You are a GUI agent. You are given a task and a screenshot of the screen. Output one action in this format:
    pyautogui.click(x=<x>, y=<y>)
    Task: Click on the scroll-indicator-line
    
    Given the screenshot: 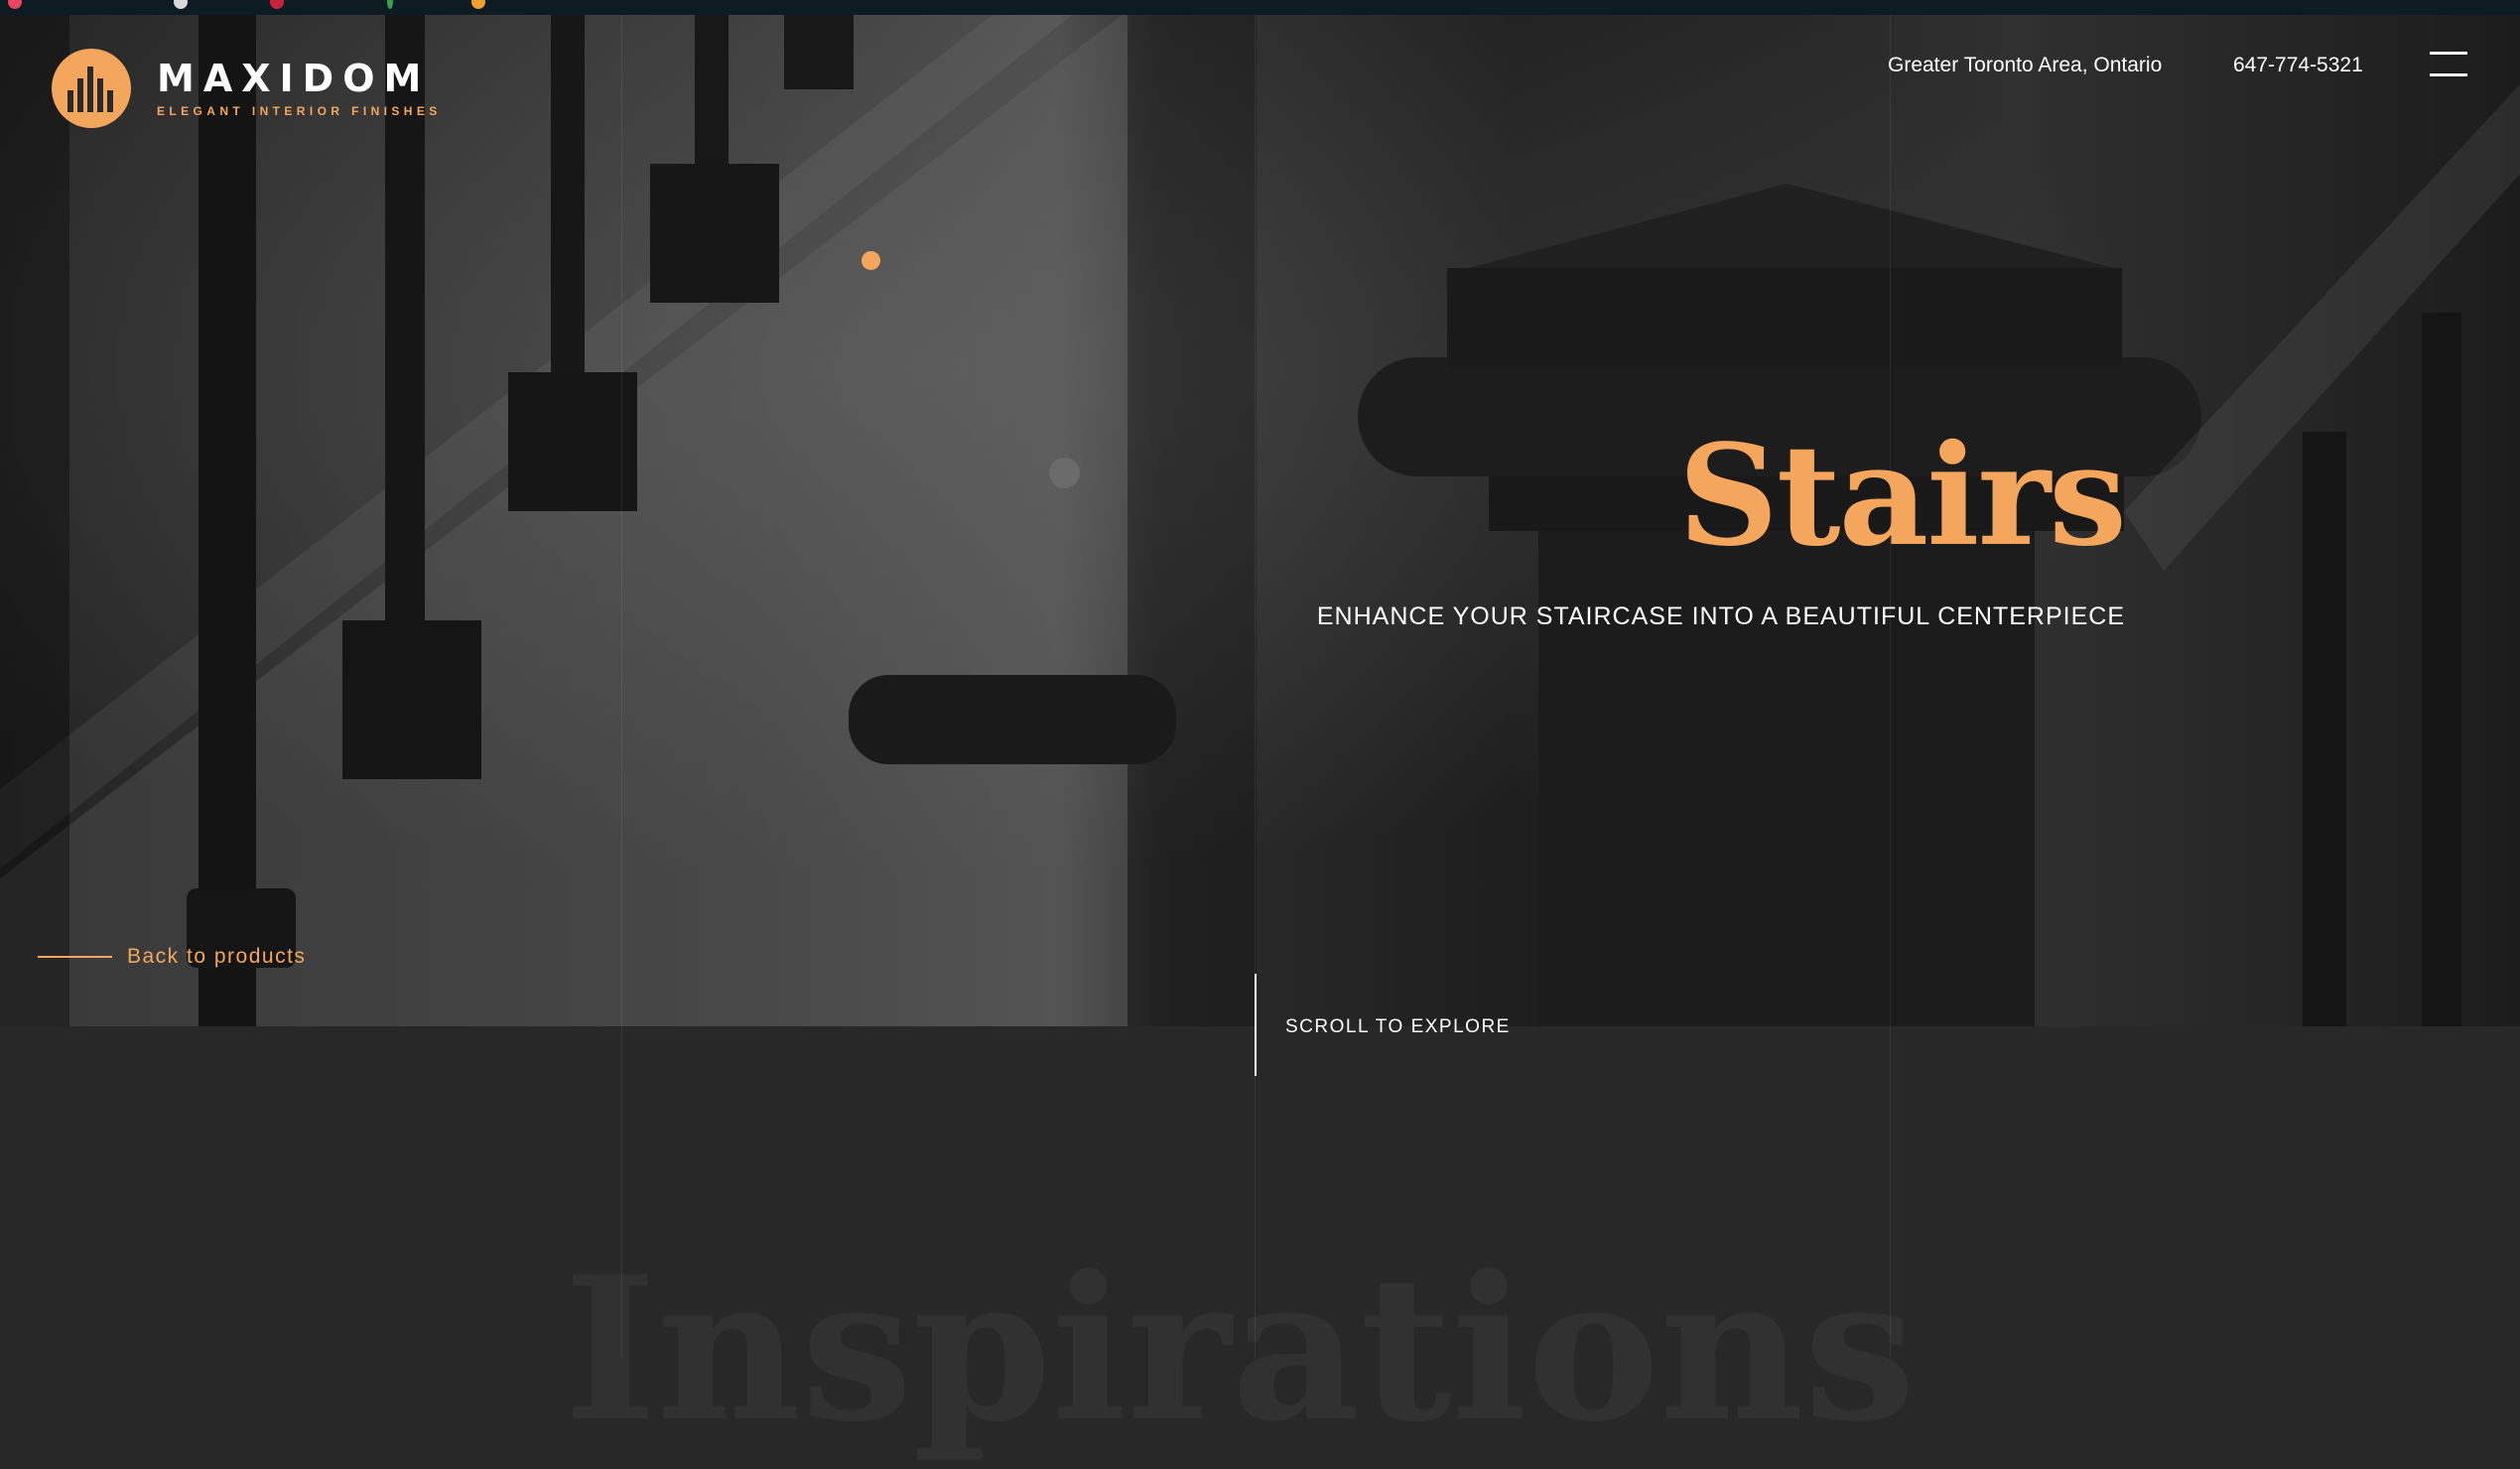 What is the action you would take?
    pyautogui.click(x=1256, y=1025)
    